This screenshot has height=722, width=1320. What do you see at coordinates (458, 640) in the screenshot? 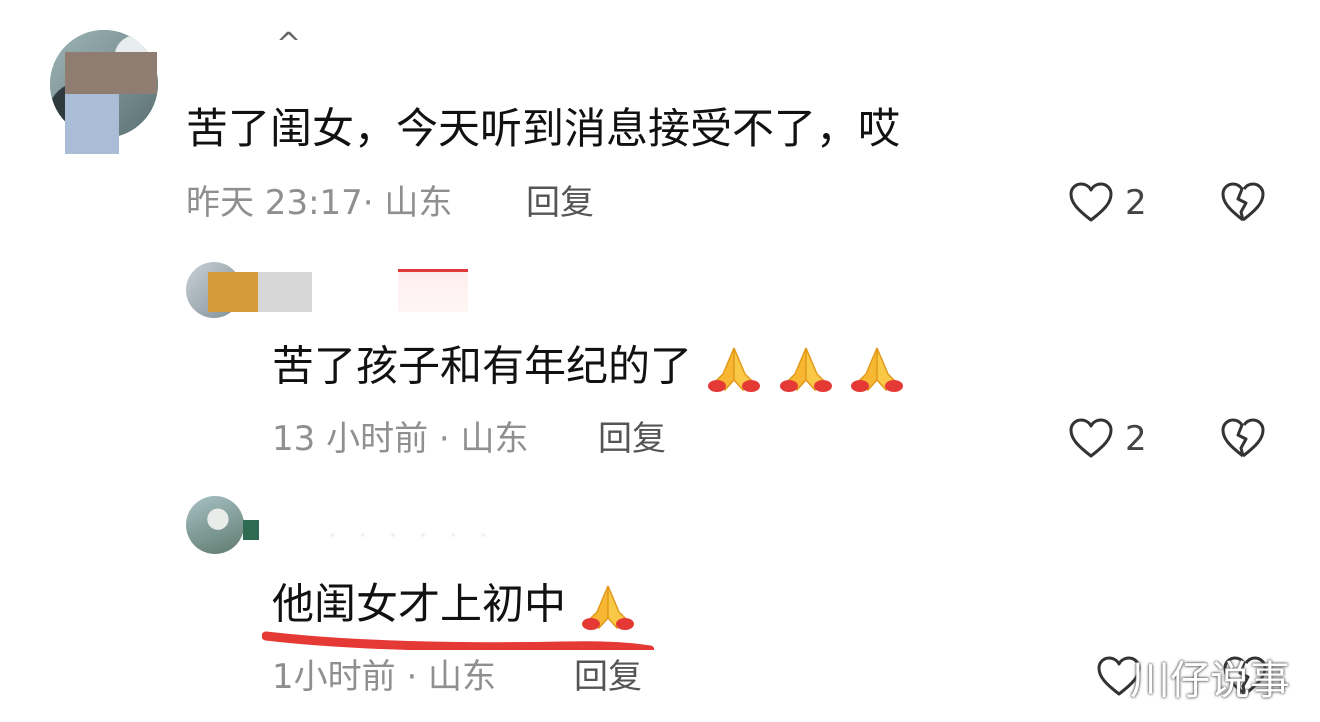
I see `red-underline-annotation` at bounding box center [458, 640].